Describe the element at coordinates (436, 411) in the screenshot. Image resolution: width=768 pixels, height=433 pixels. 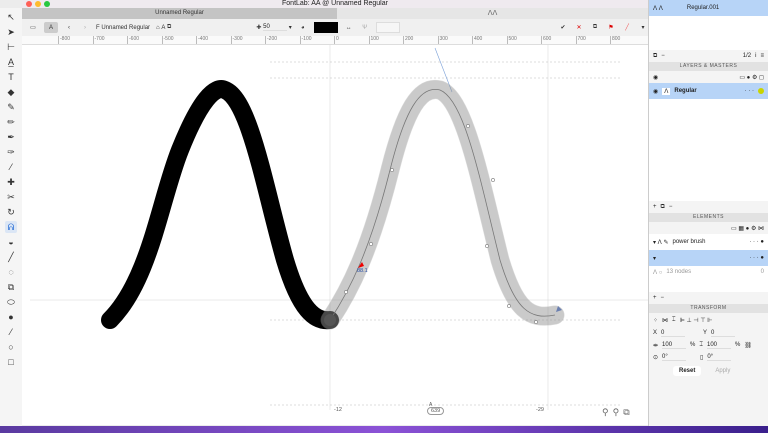
I see `advance-width: 639` at that location.